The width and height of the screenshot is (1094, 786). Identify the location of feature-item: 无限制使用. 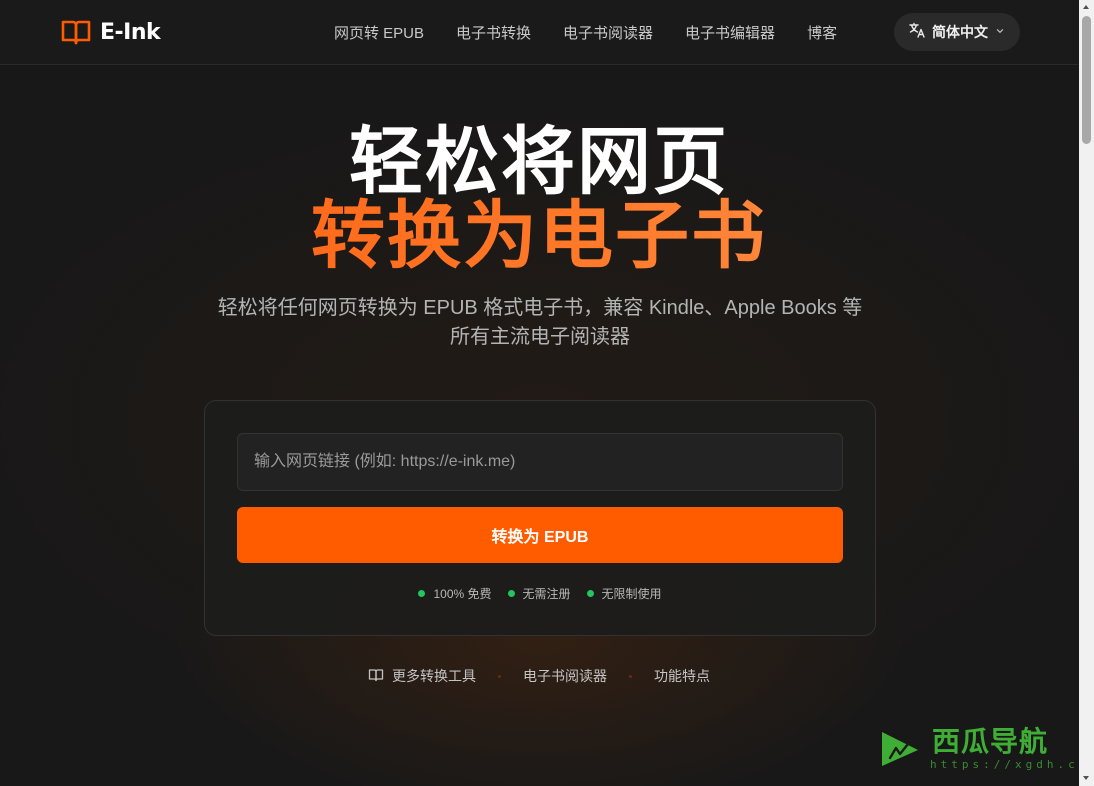
(624, 593).